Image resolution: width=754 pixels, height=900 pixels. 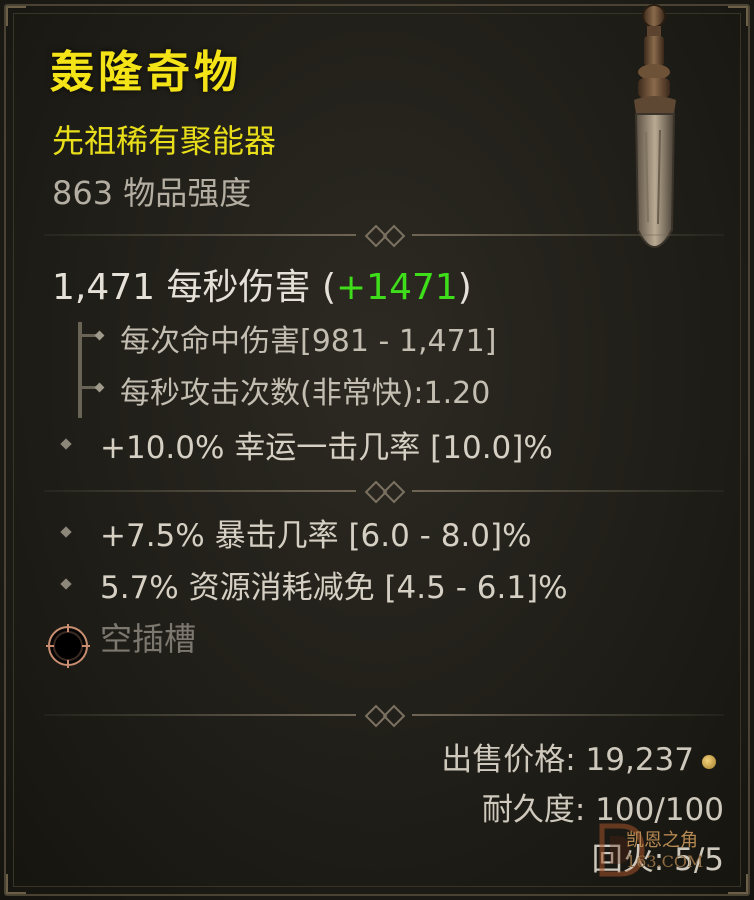 I want to click on item-power: 863 物品强度, so click(x=152, y=193).